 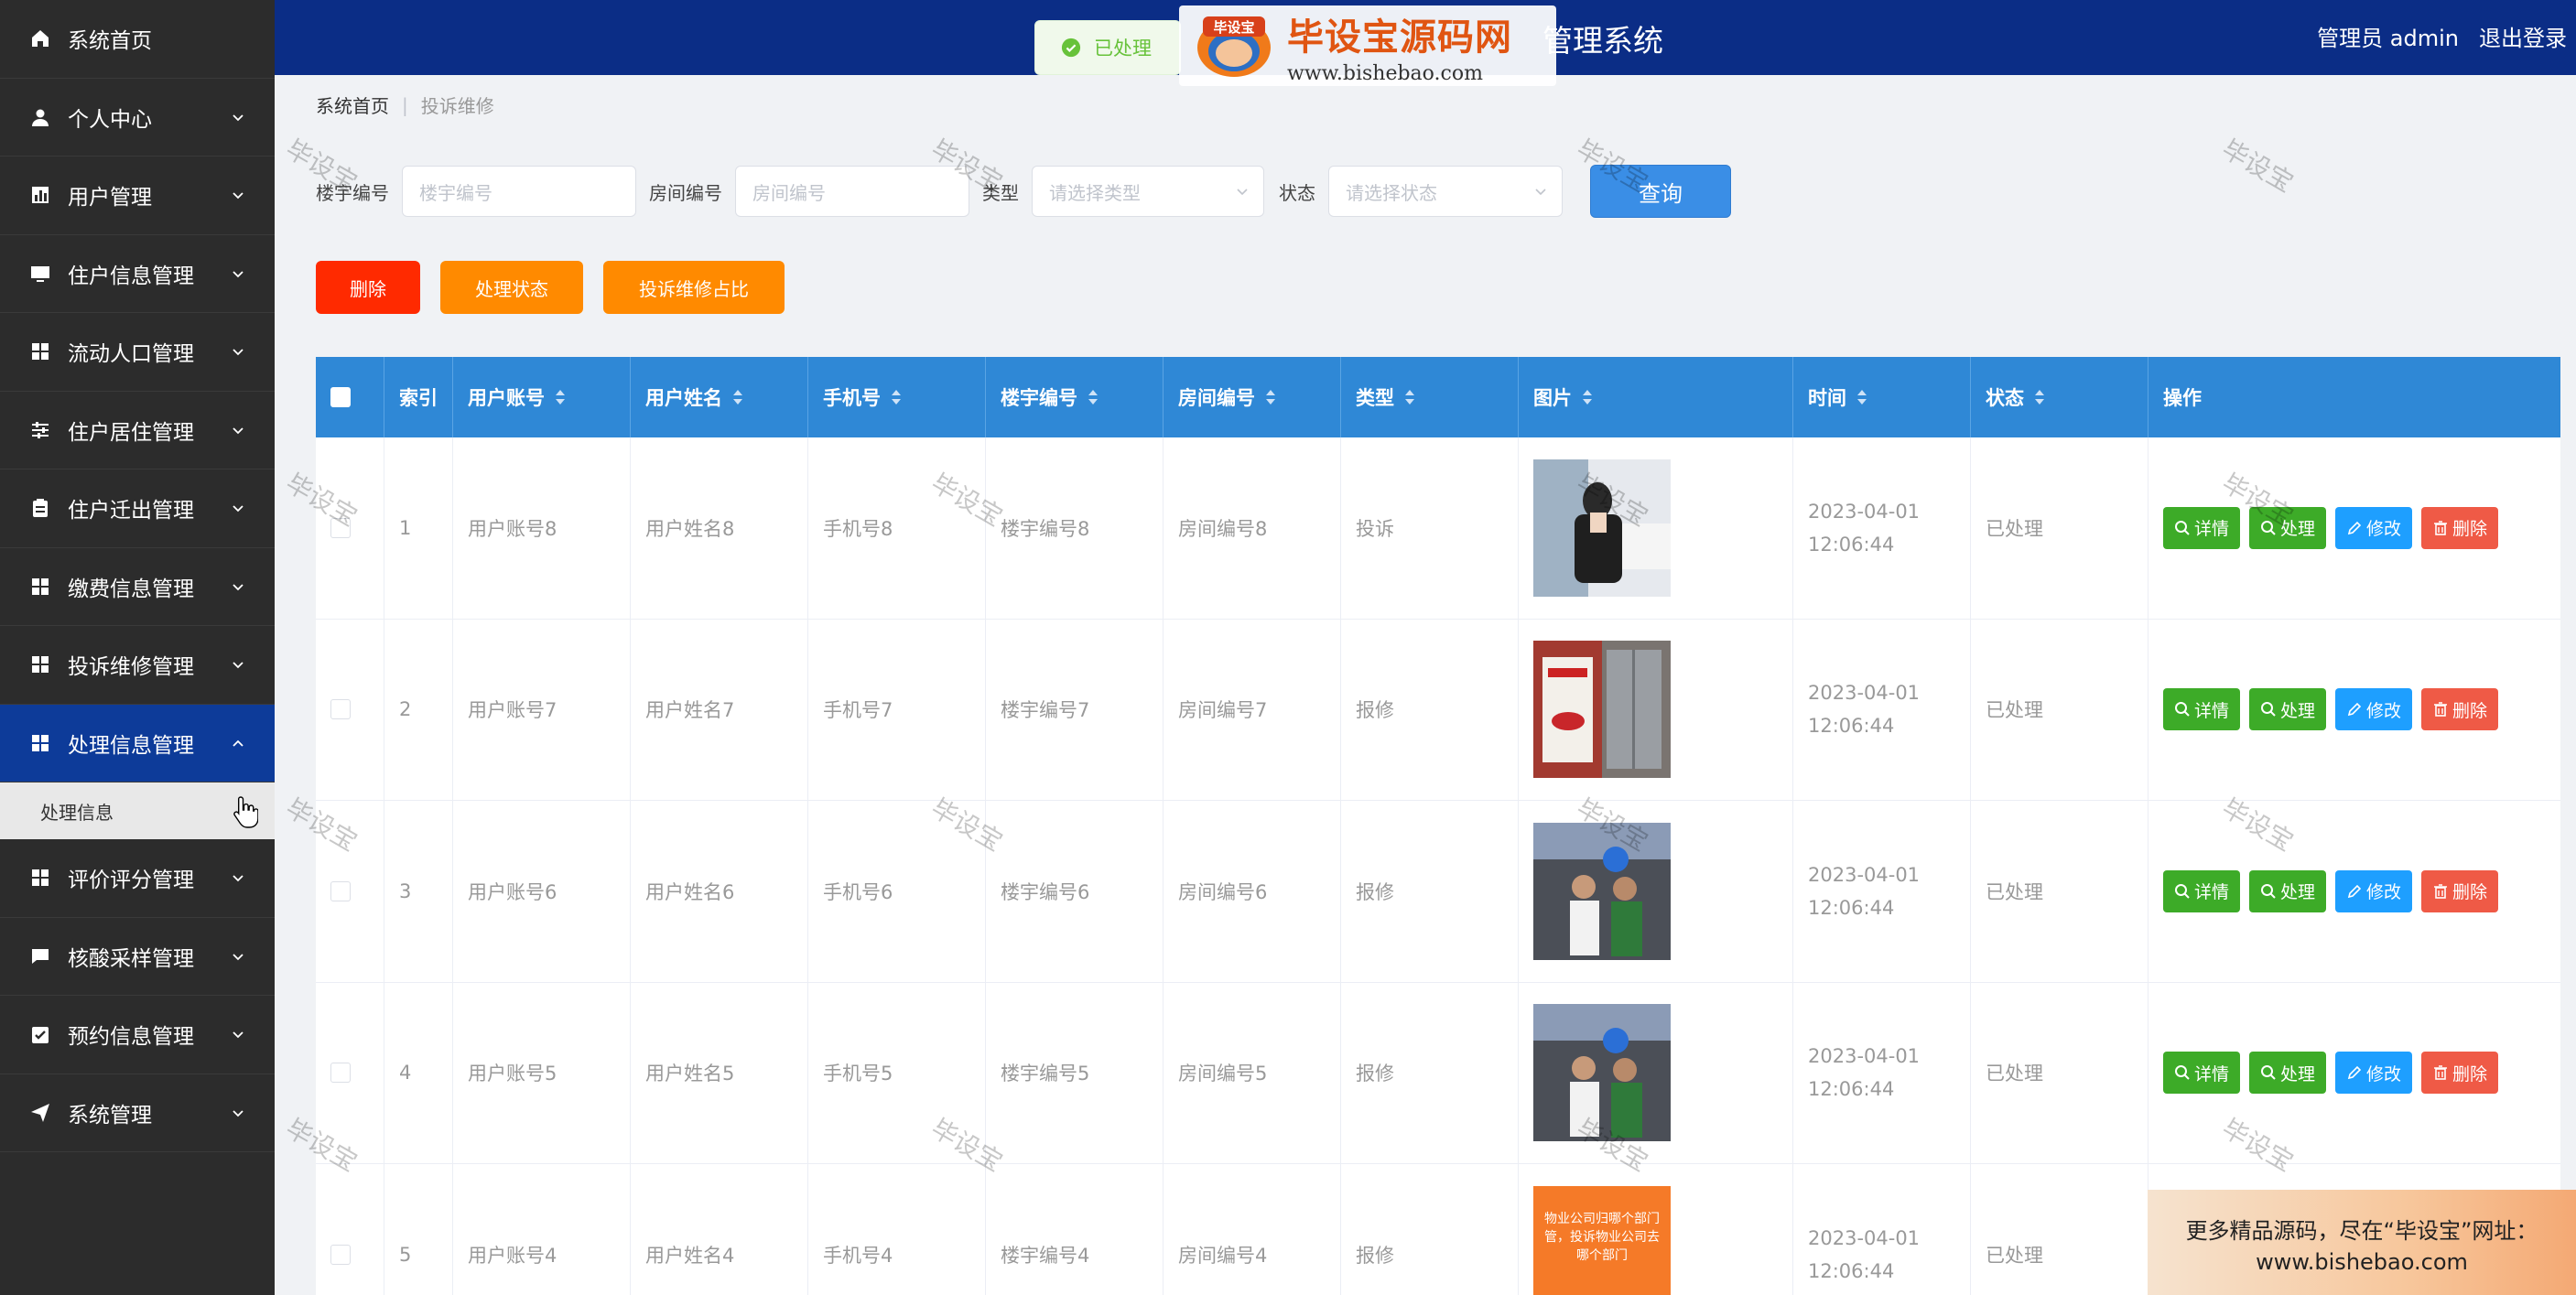 I want to click on col-room-label: 房间编号, so click(x=1217, y=398).